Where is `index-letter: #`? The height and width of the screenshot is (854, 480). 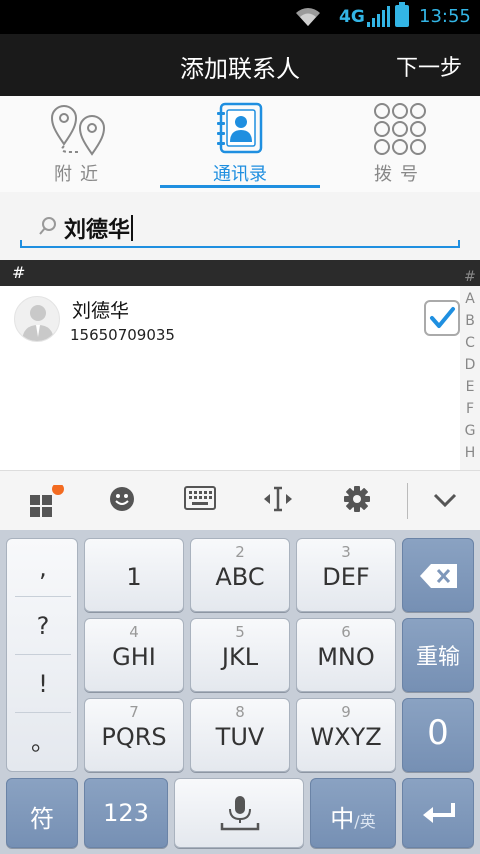 index-letter: # is located at coordinates (470, 277).